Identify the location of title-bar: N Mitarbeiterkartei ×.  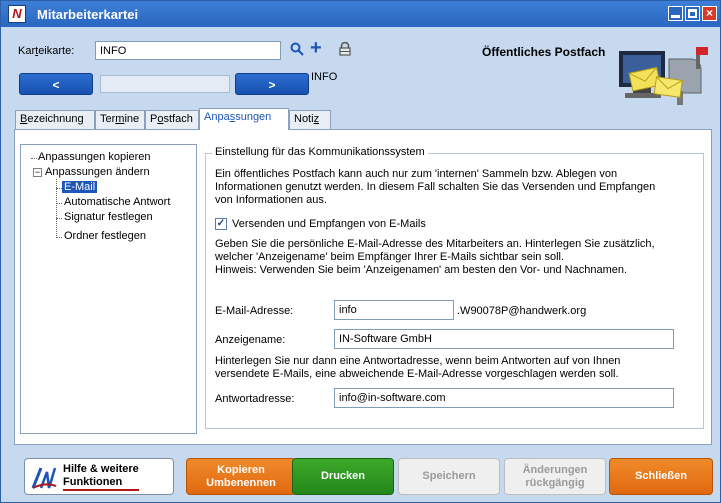
(360, 14).